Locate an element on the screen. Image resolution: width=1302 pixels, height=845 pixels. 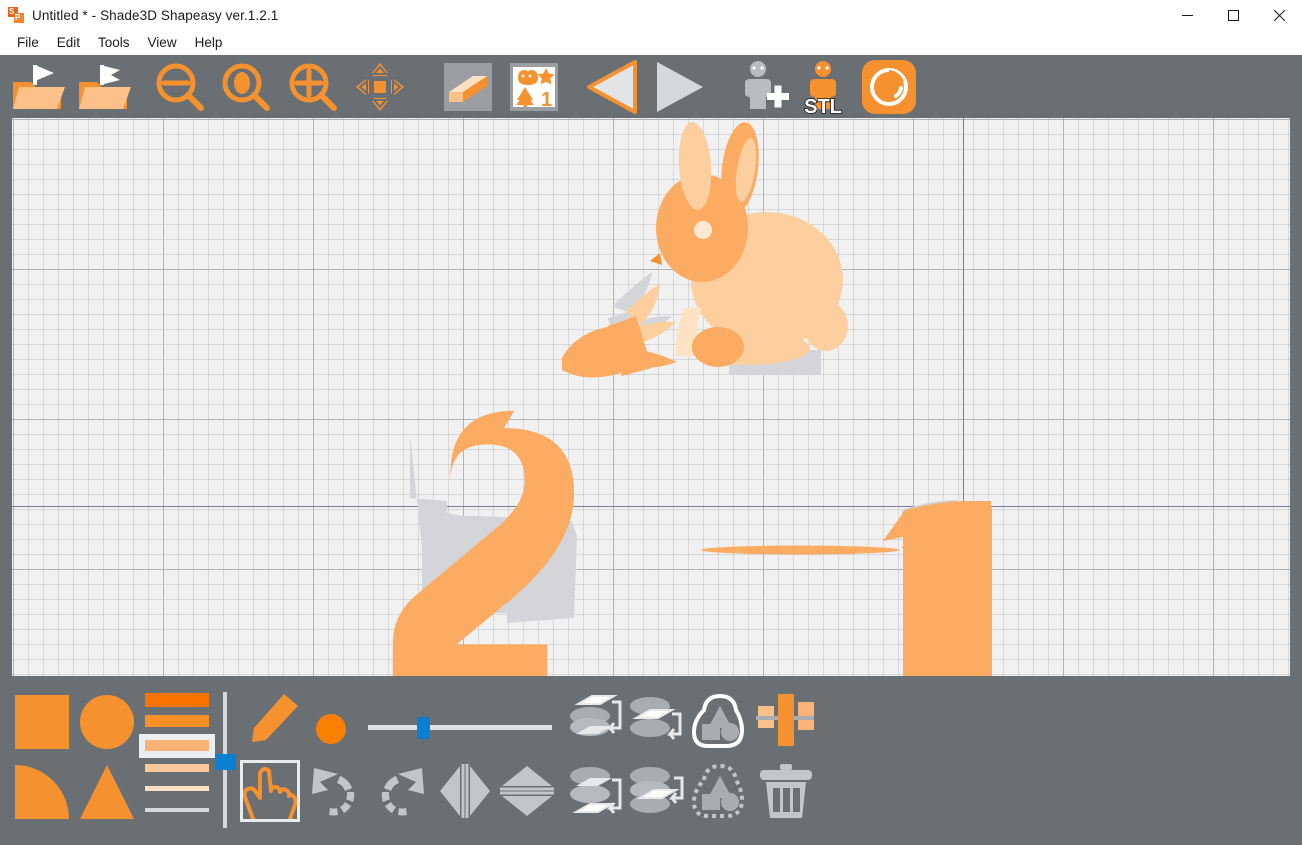
magnifier-fit-icon is located at coordinates (246, 87).